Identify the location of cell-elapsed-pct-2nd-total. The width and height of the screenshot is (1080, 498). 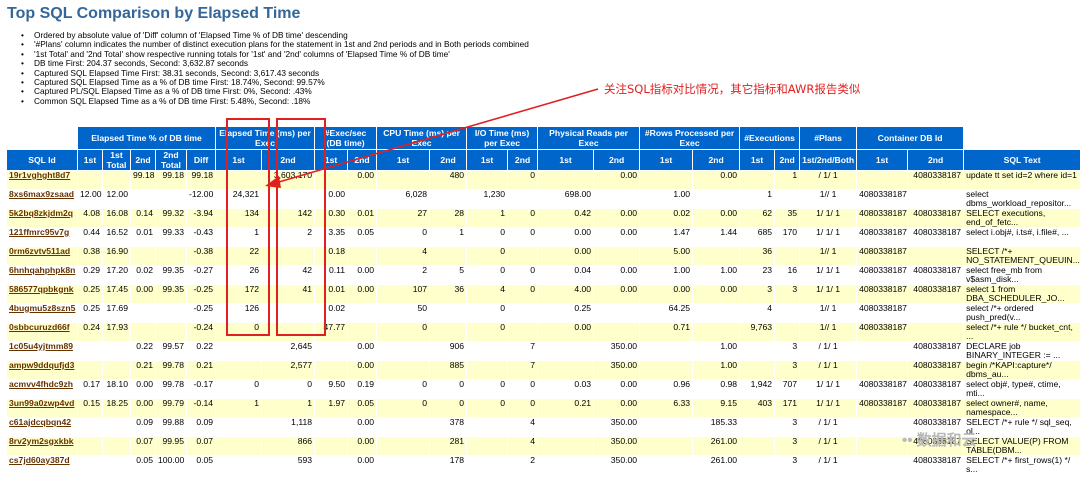
(171, 331).